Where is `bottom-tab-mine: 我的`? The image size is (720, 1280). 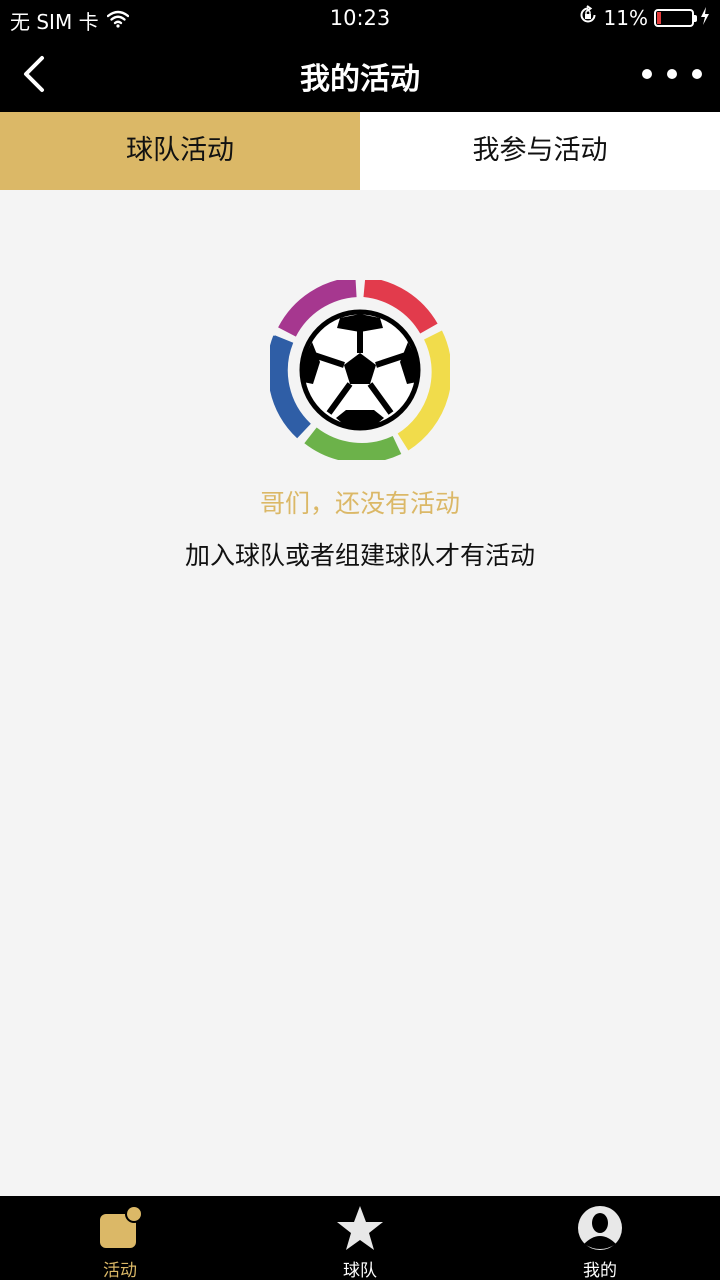
bottom-tab-mine: 我的 is located at coordinates (600, 1238).